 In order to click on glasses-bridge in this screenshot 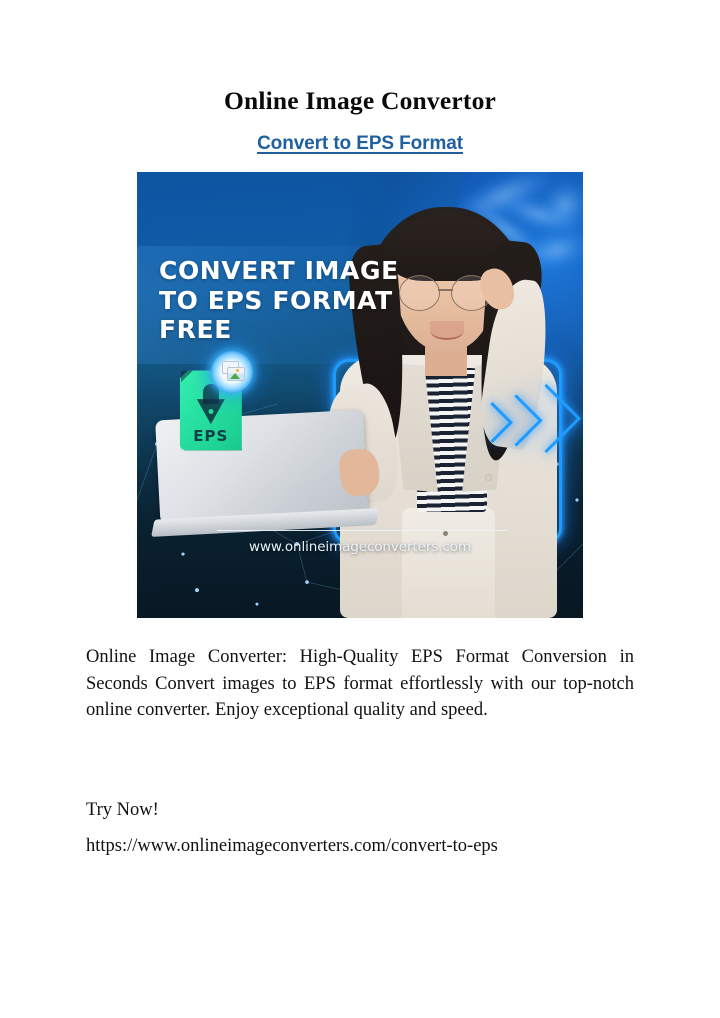, I will do `click(446, 290)`.